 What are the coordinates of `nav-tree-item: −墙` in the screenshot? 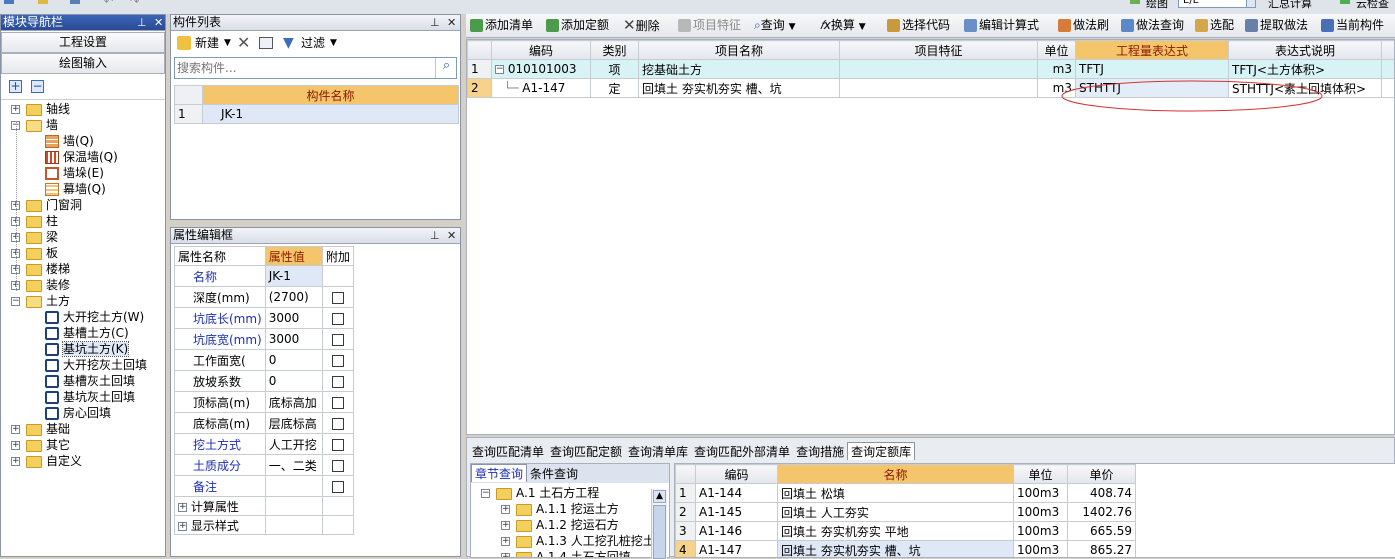 It's located at (34, 125).